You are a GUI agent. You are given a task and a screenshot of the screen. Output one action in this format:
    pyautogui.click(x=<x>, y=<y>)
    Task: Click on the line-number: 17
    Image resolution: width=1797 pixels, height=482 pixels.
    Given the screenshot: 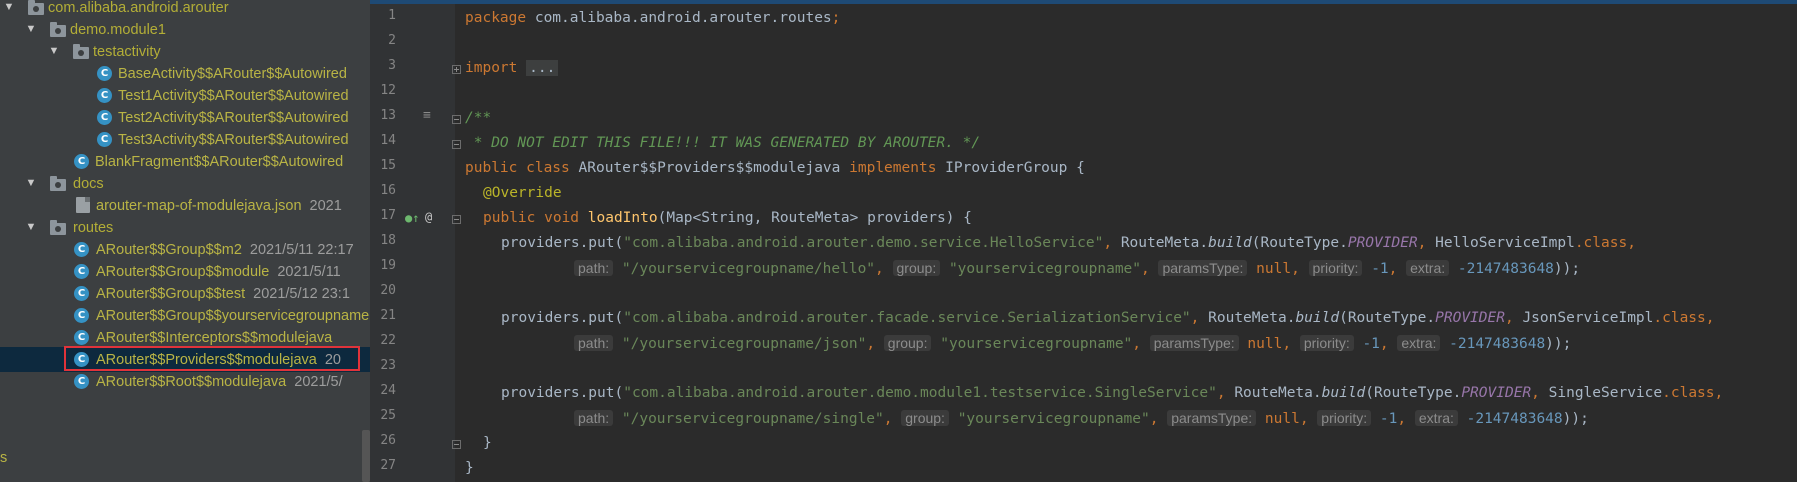 What is the action you would take?
    pyautogui.click(x=388, y=215)
    